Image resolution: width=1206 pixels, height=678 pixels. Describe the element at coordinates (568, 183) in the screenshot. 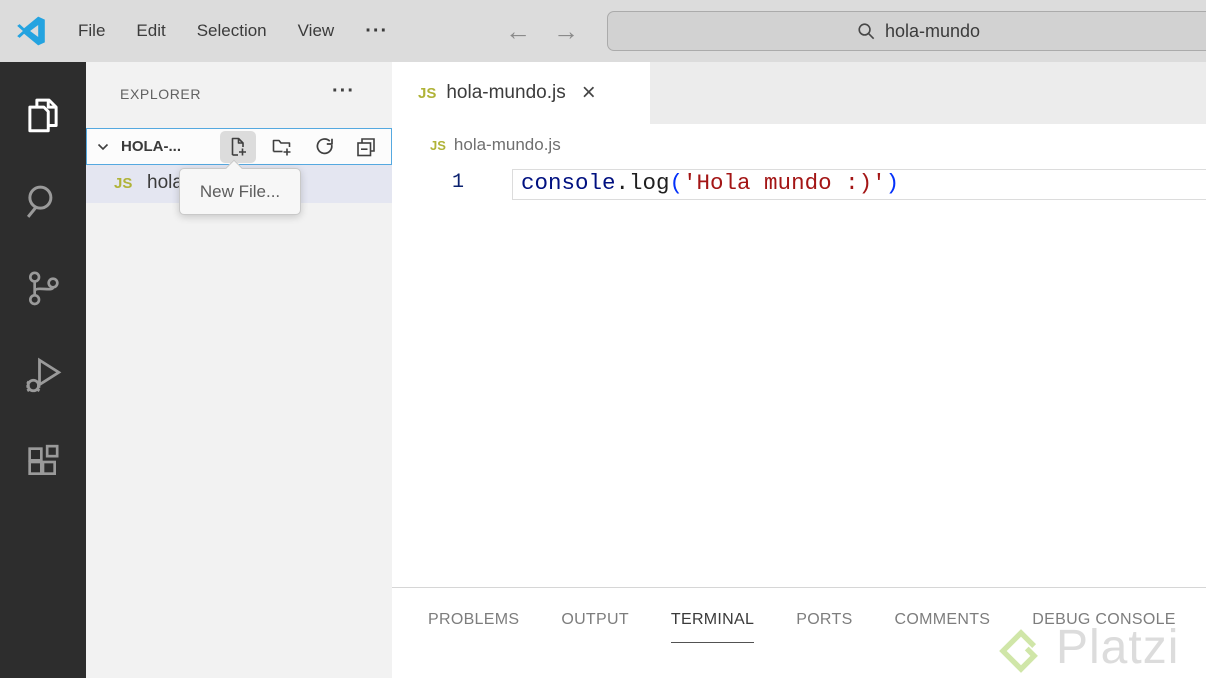

I see `code-token: console` at that location.